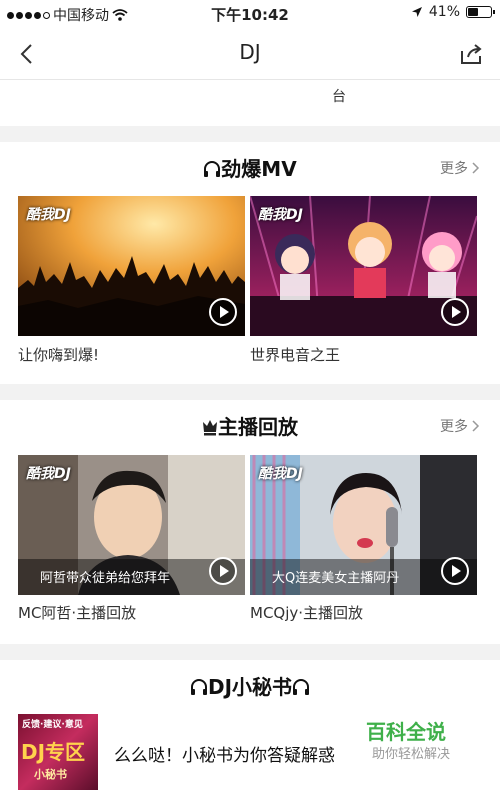  Describe the element at coordinates (131, 266) in the screenshot. I see `mv-card-concert: 酷我DJ` at that location.